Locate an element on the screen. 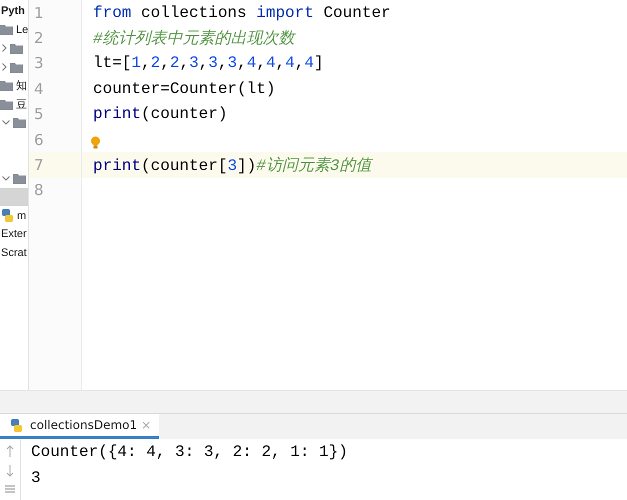  line-number: 3 is located at coordinates (38, 63).